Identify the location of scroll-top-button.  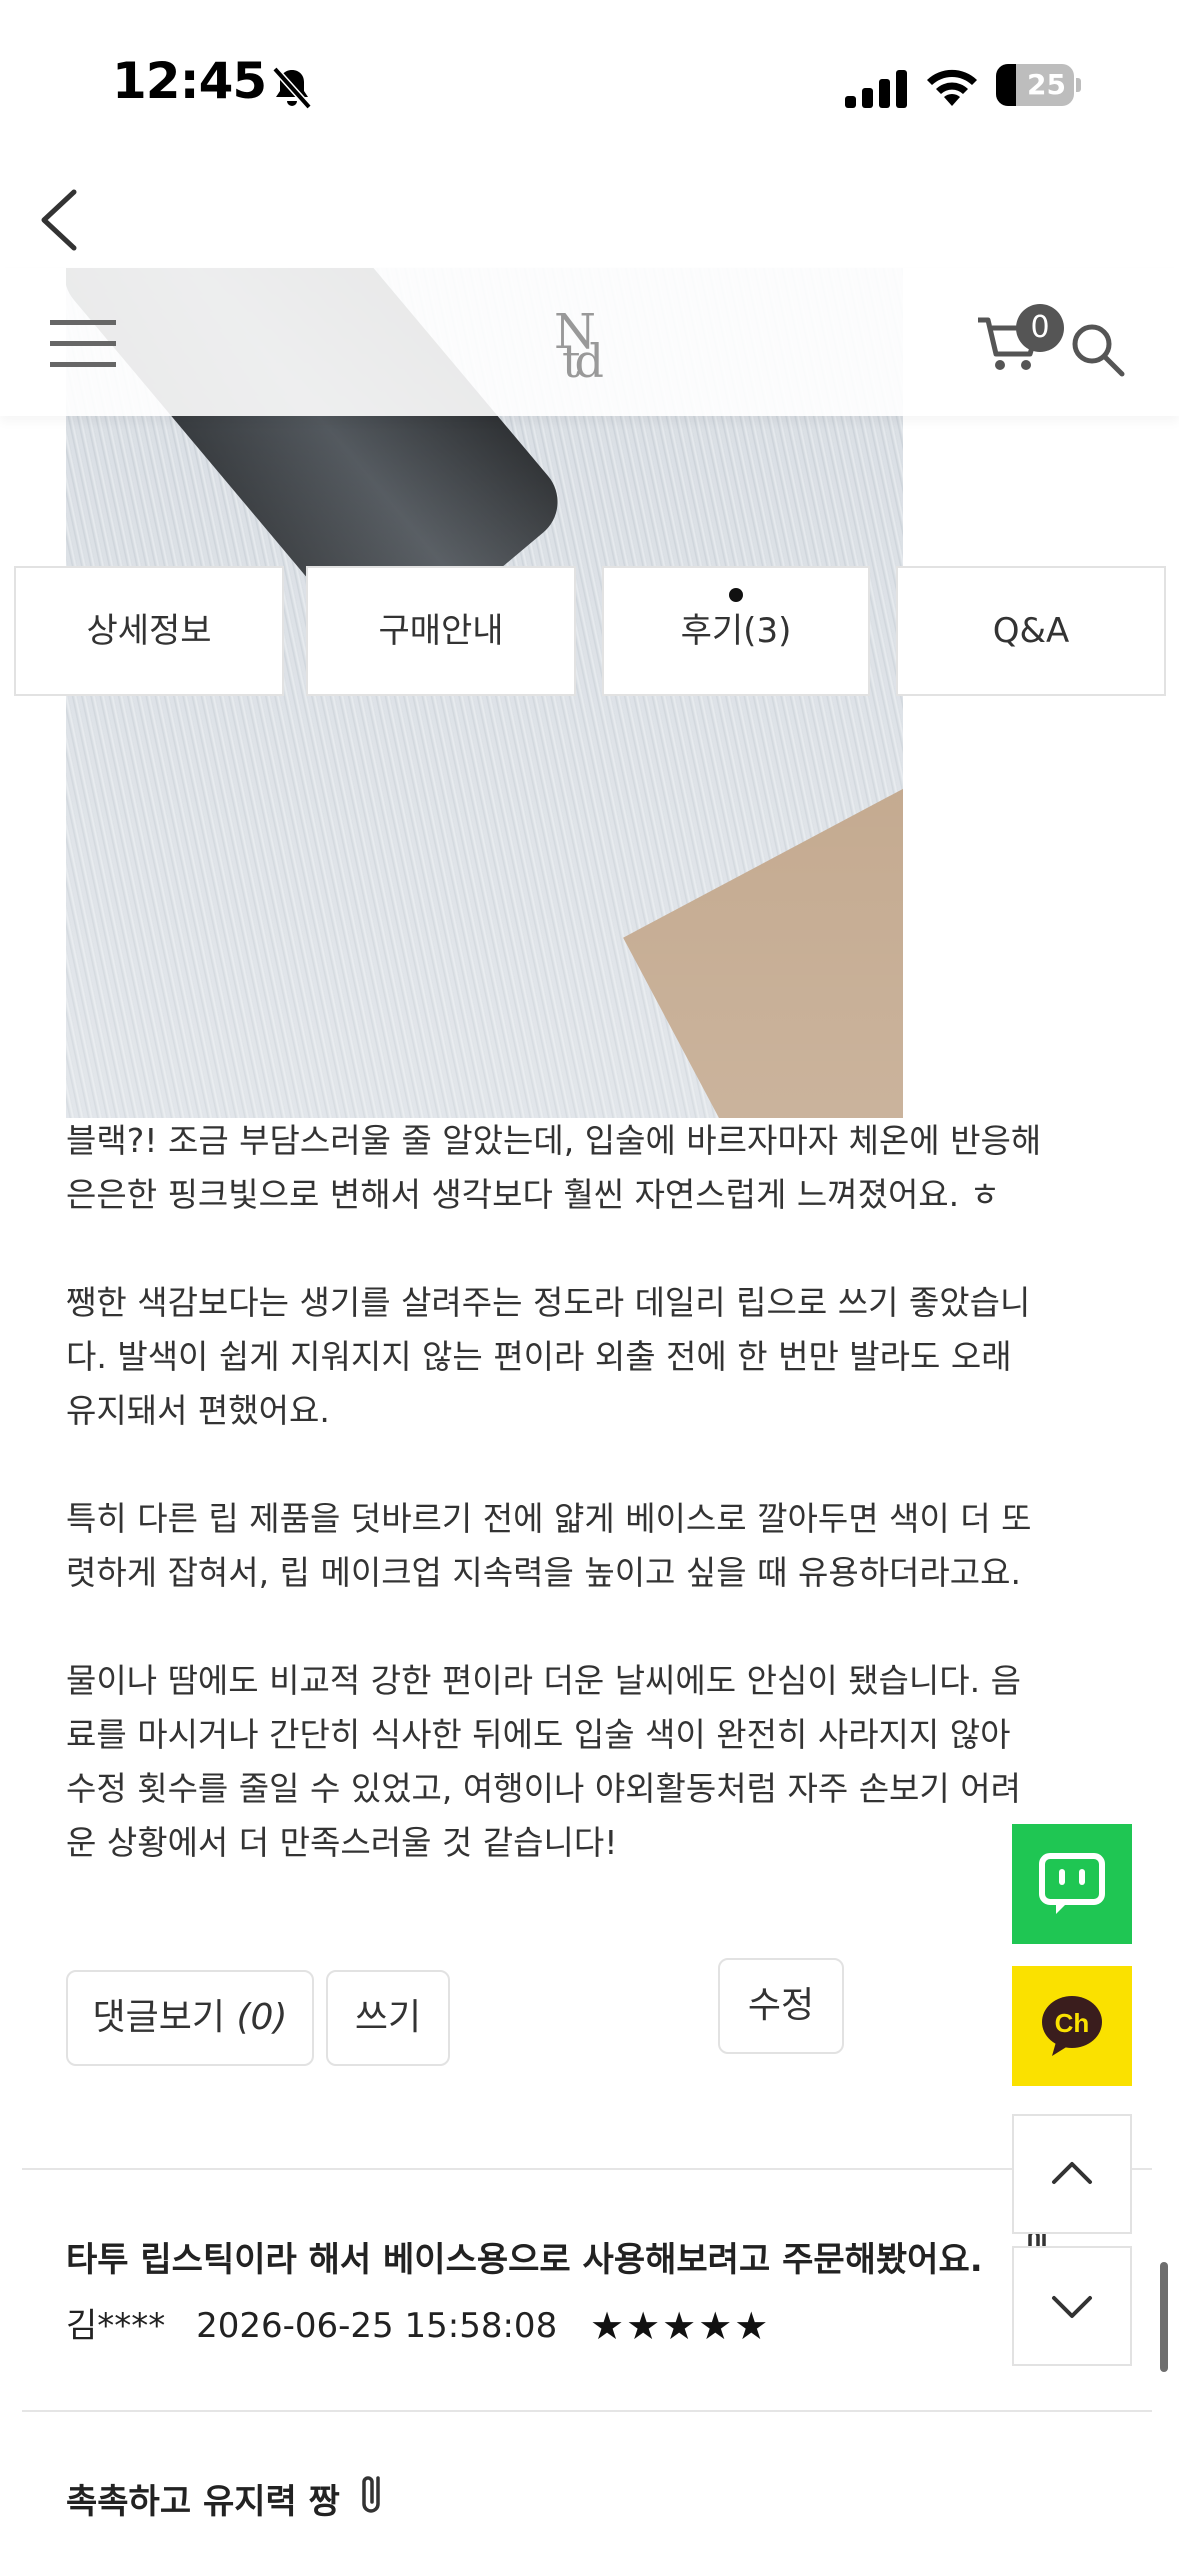
(1072, 2174).